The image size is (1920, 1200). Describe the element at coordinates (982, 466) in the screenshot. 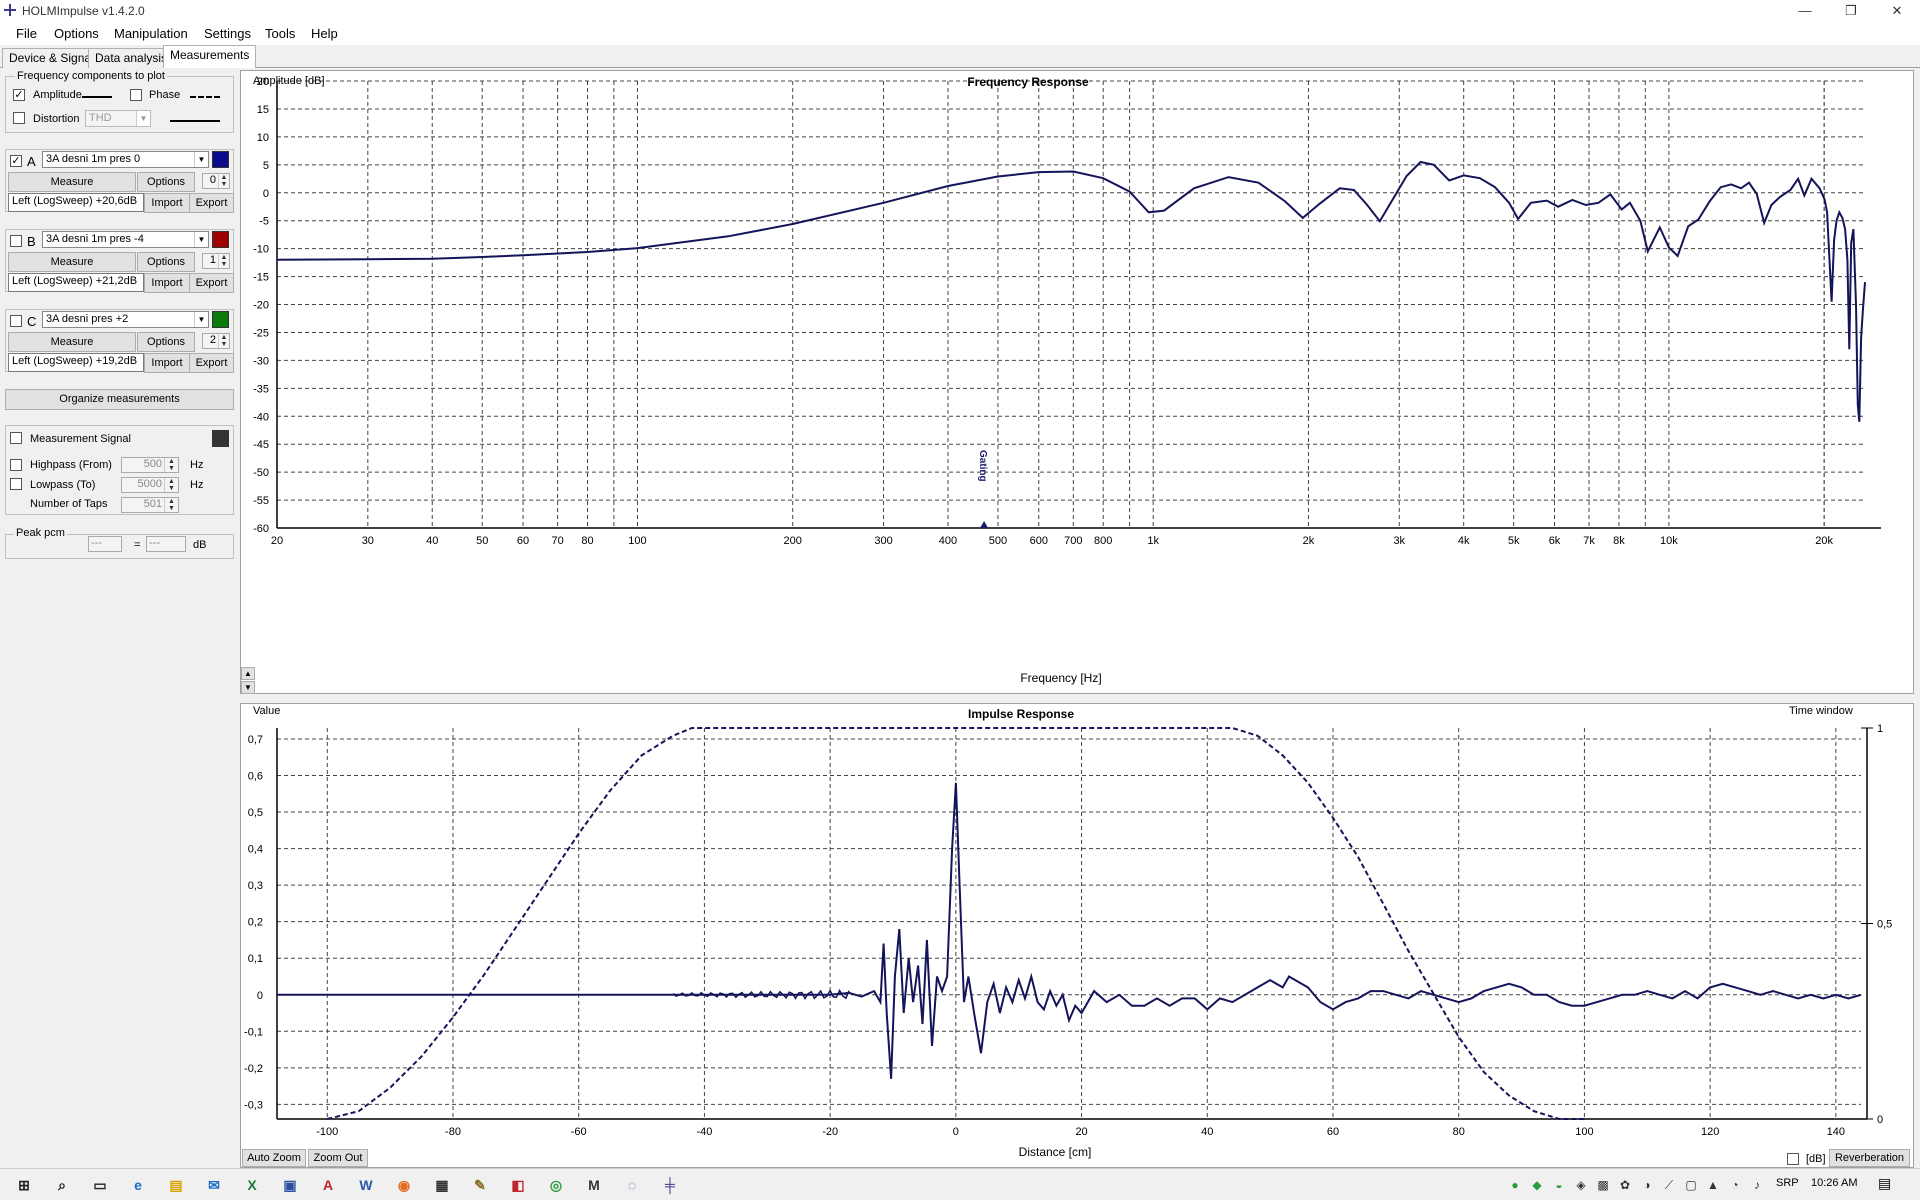

I see `gating-marker: Gating` at that location.